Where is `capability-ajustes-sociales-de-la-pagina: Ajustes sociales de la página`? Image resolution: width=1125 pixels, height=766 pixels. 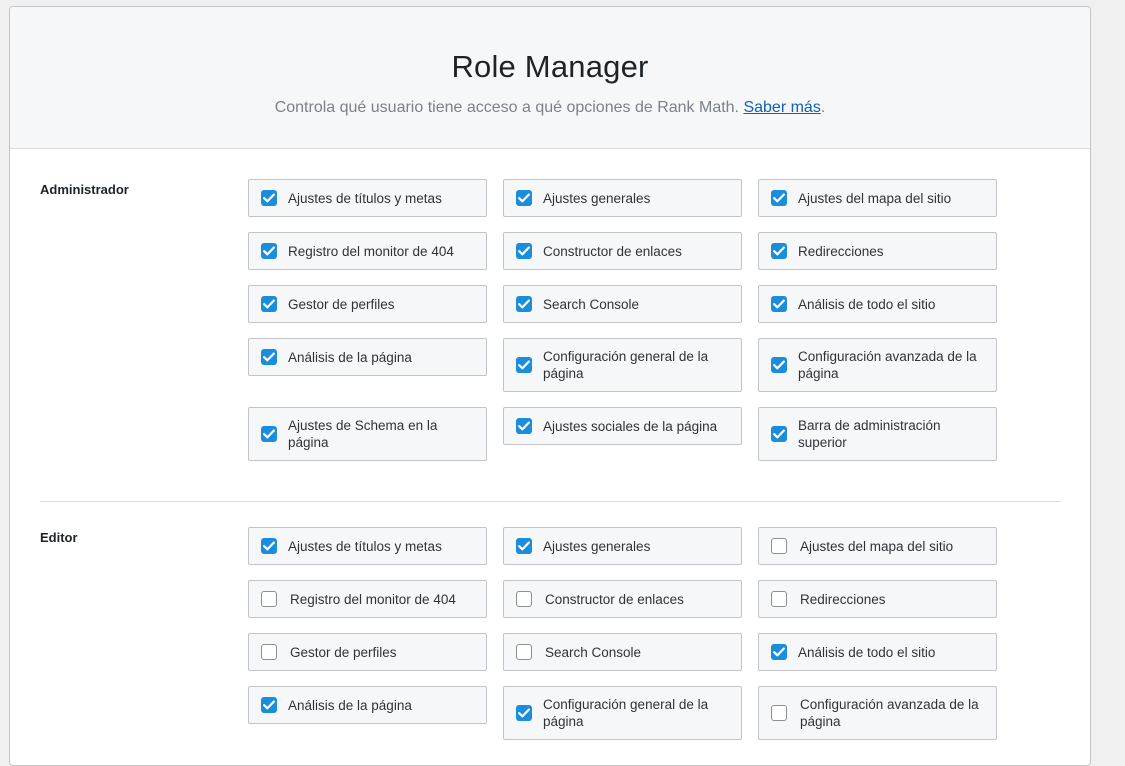
capability-ajustes-sociales-de-la-pagina: Ajustes sociales de la página is located at coordinates (622, 426).